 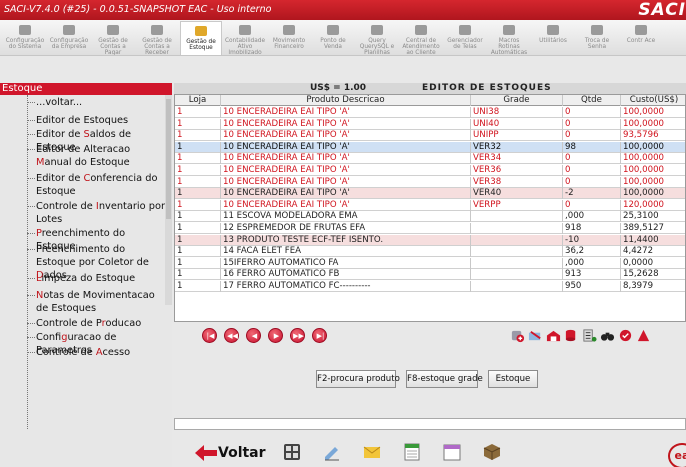 I want to click on cell-produto: 13 PRODUTO TESTE ECF-TEF ISENTO., so click(x=346, y=240).